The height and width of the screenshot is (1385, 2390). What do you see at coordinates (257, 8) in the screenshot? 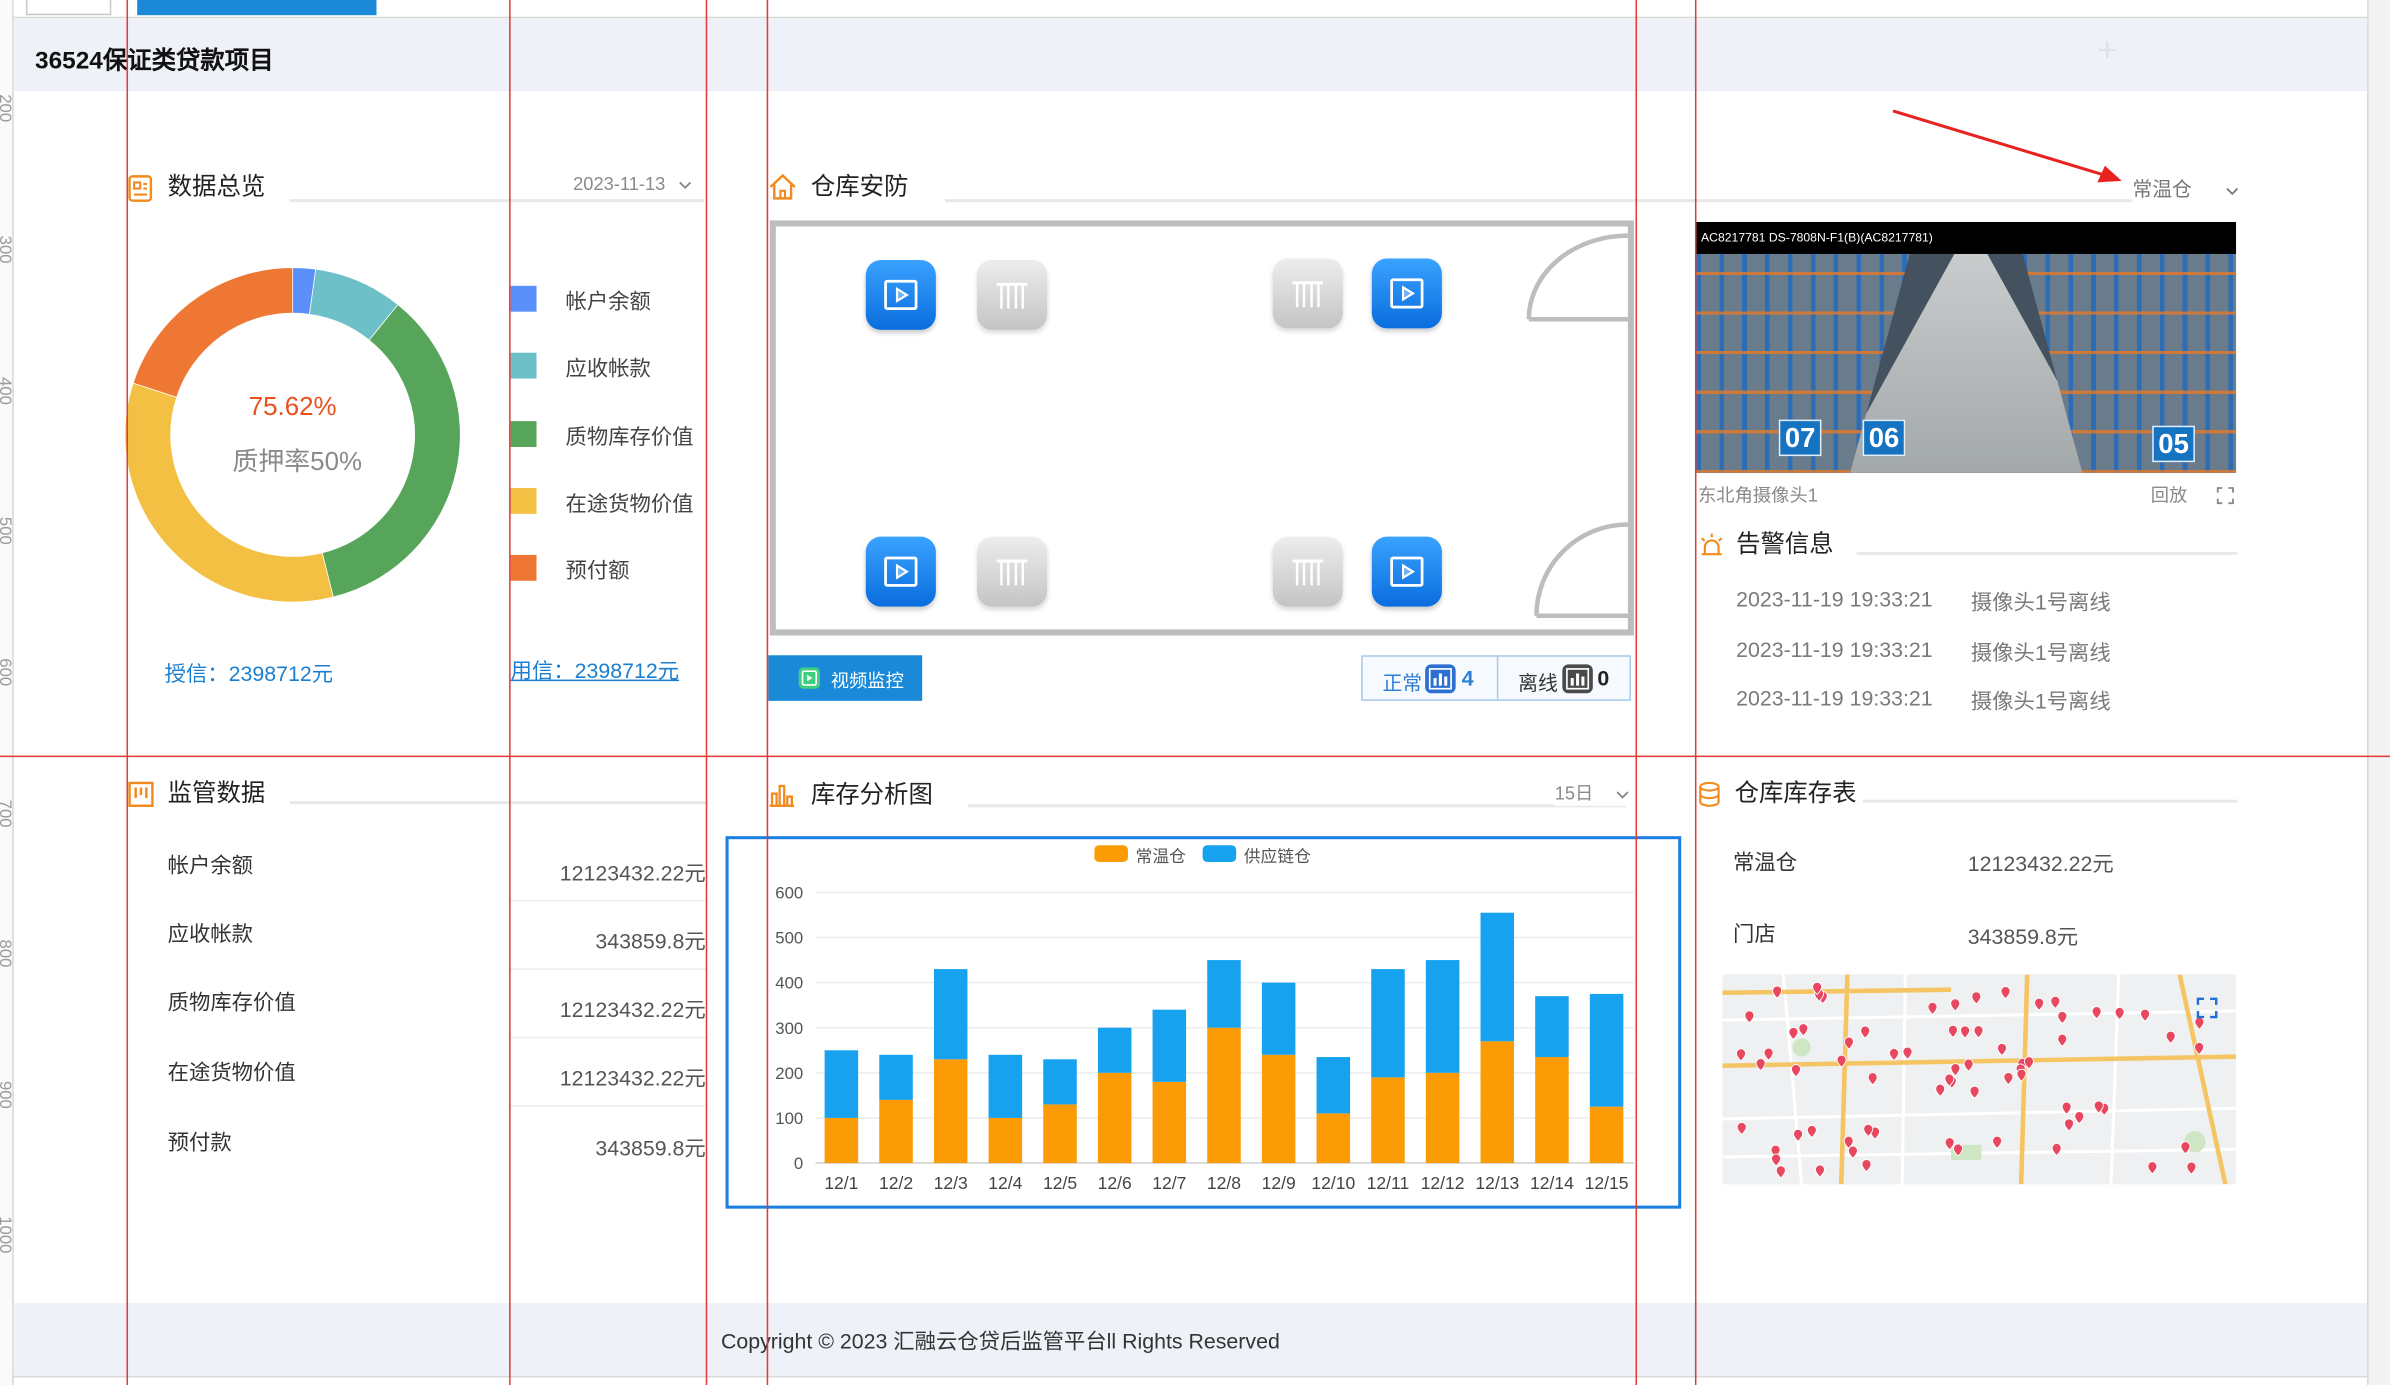
I see `tab-active` at bounding box center [257, 8].